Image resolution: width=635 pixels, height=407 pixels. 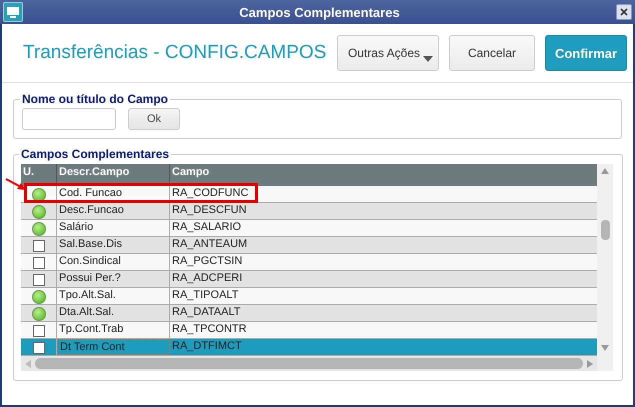 I want to click on table-row: Dta.Alt.Sal. RA_DATAALT, so click(x=309, y=313).